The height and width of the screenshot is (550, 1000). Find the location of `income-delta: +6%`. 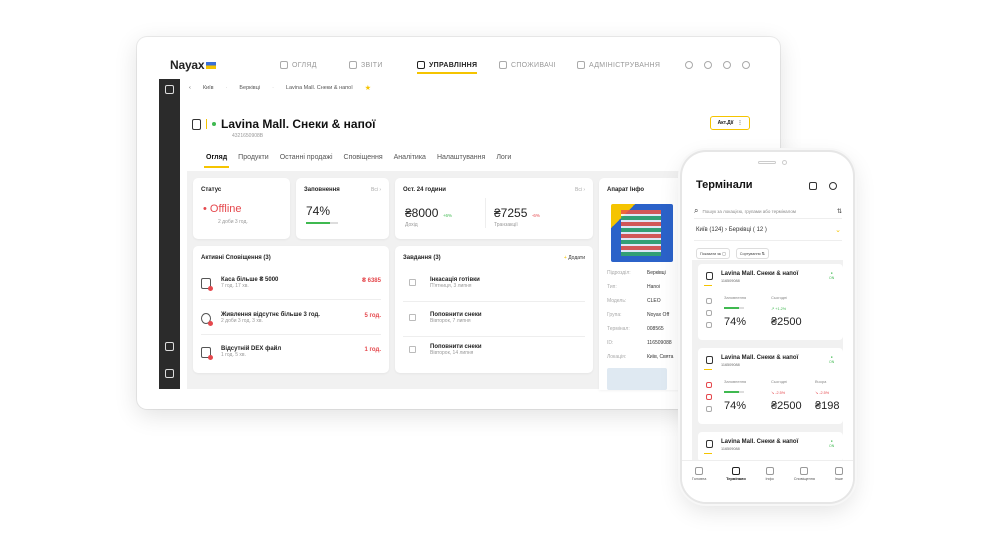

income-delta: +6% is located at coordinates (447, 215).